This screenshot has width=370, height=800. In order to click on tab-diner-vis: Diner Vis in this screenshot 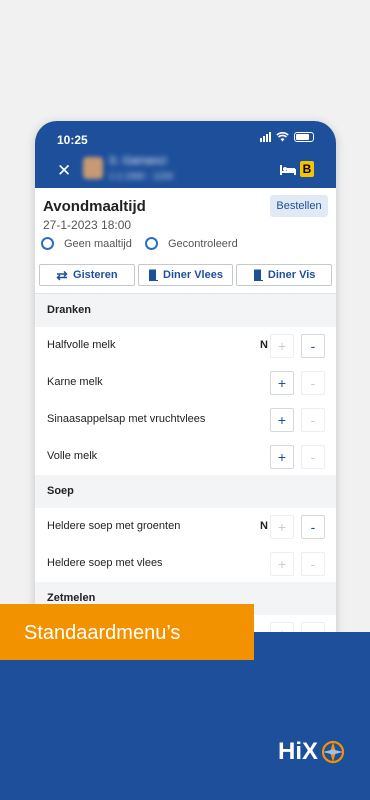, I will do `click(284, 275)`.